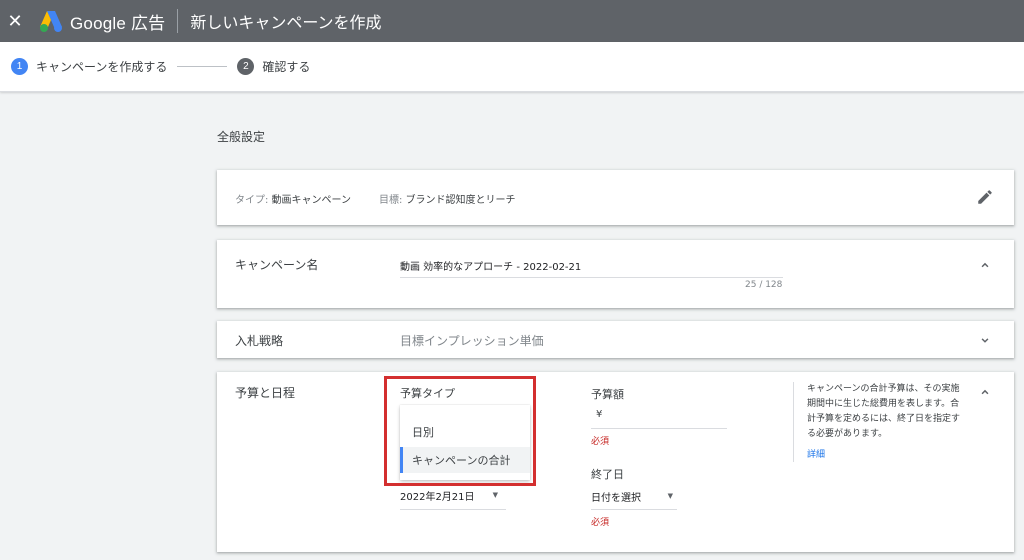  What do you see at coordinates (600, 442) in the screenshot?
I see `amount-required-text: 必須` at bounding box center [600, 442].